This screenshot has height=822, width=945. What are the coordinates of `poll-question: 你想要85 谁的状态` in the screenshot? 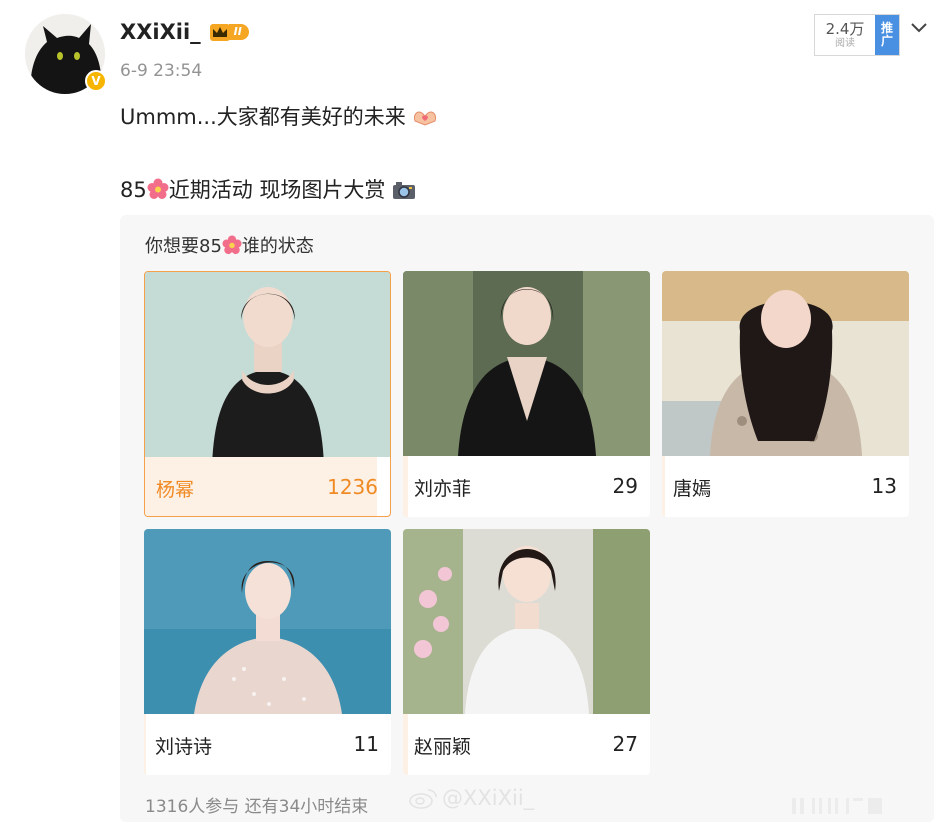 It's located at (229, 245).